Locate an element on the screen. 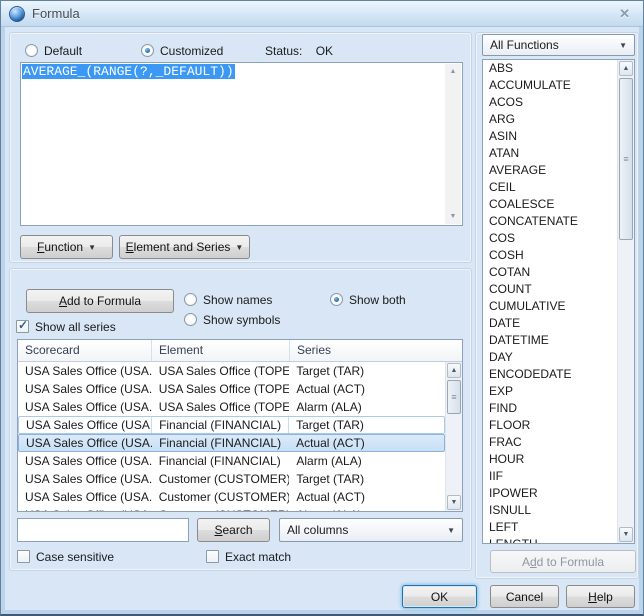  table-cell: Target (TAR) is located at coordinates (330, 371).